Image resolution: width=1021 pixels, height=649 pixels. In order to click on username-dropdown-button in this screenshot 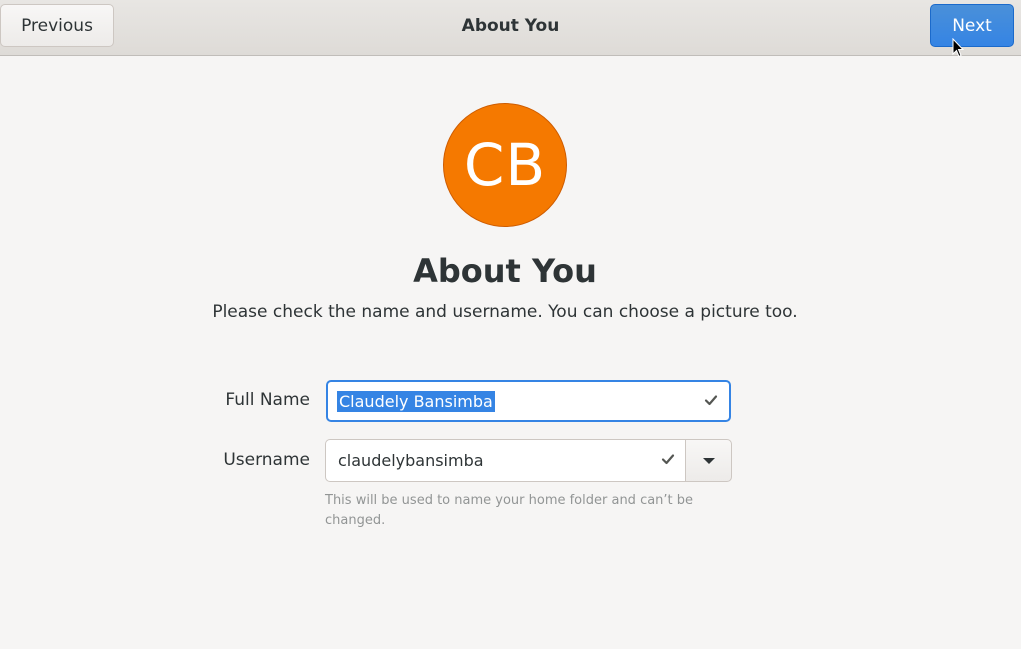, I will do `click(708, 460)`.